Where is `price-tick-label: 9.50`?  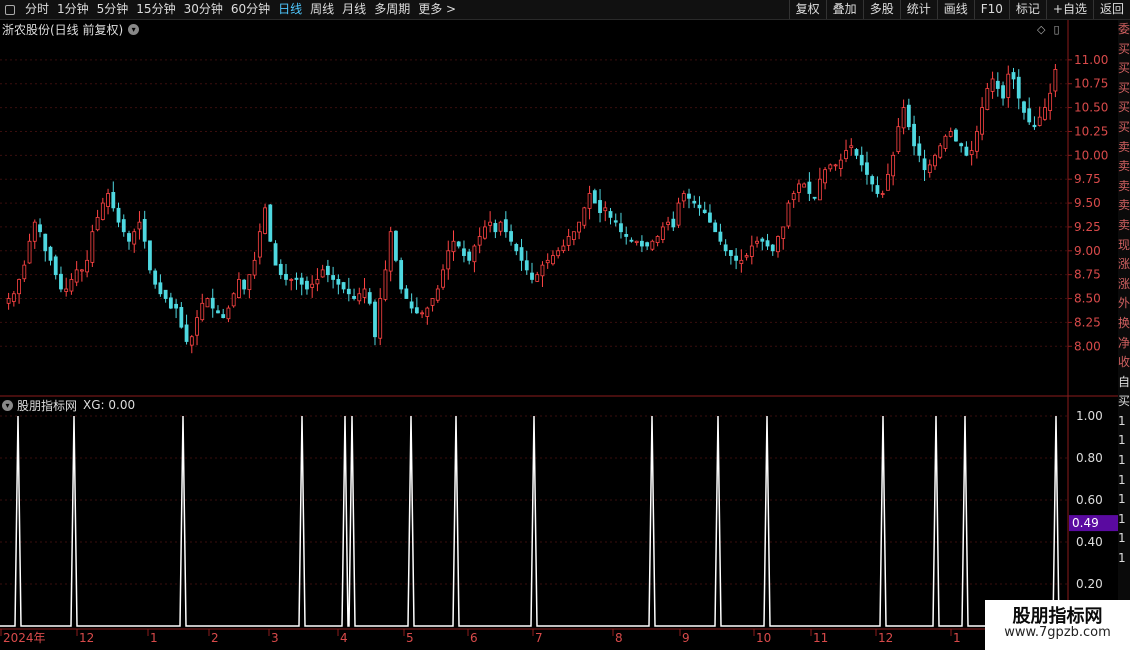 price-tick-label: 9.50 is located at coordinates (1087, 203).